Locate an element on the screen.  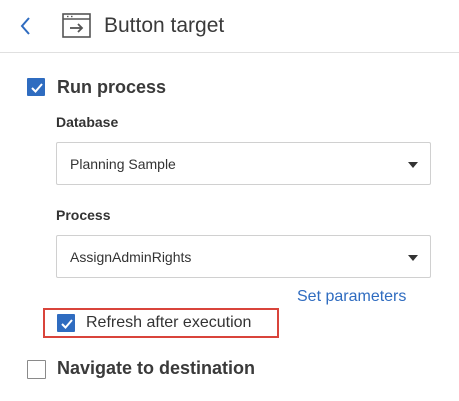
back-button is located at coordinates (26, 26).